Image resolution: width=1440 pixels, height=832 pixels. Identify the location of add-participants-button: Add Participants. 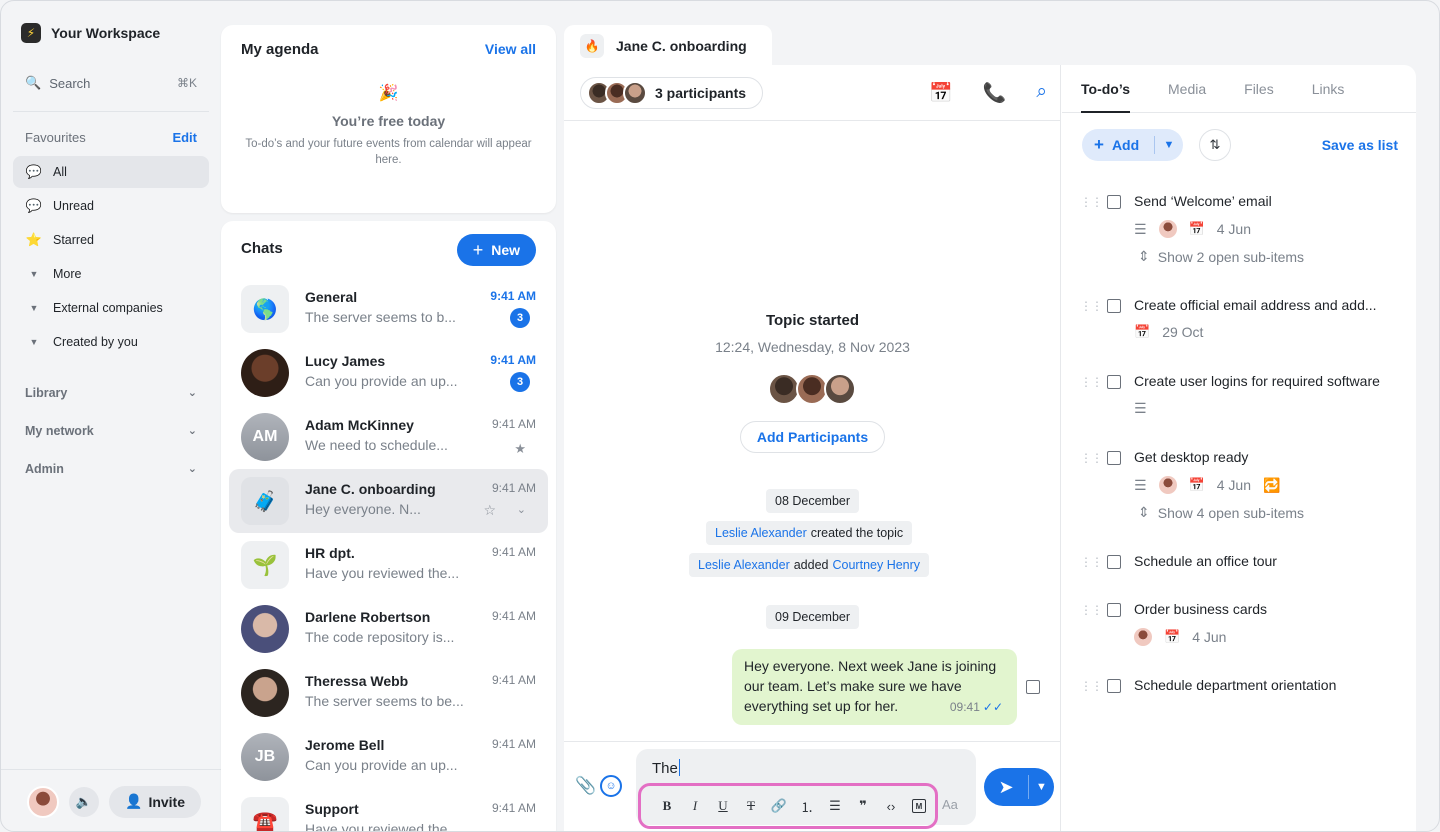
(812, 437).